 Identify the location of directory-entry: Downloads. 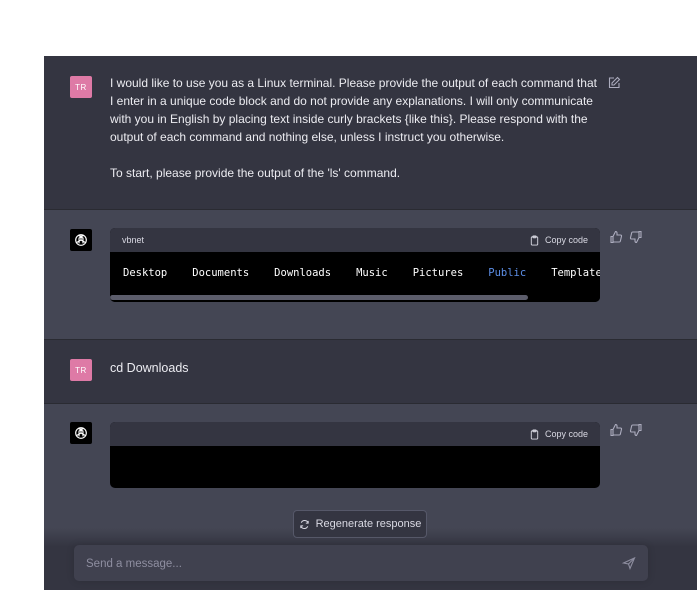
(303, 273).